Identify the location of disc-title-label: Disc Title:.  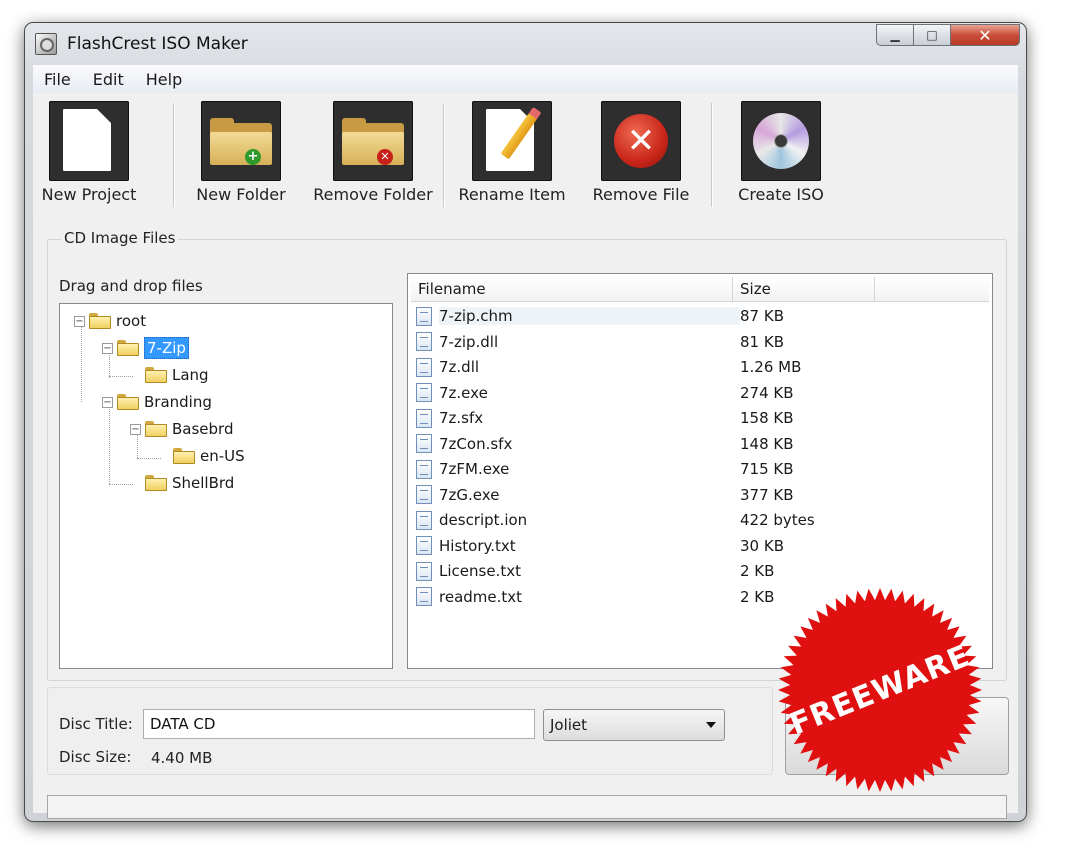
(96, 724).